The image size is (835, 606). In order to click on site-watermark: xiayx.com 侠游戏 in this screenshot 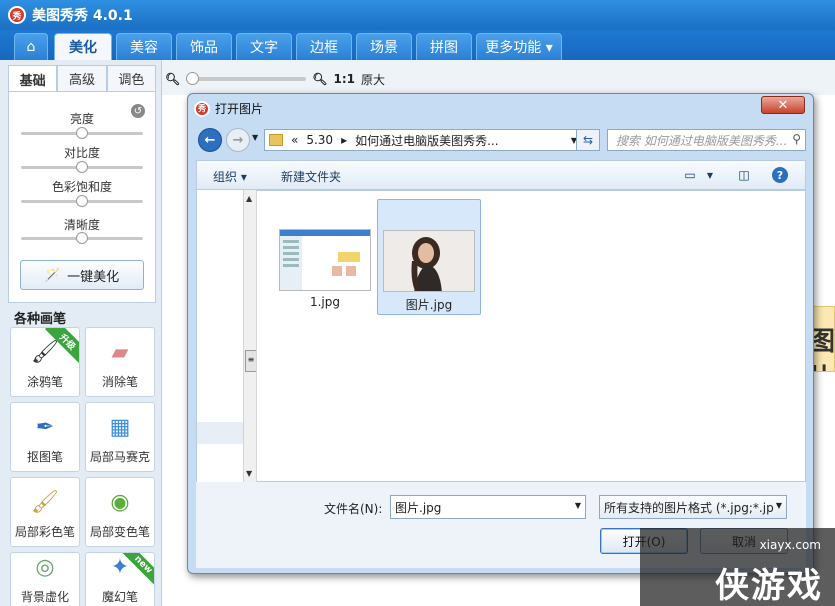, I will do `click(737, 567)`.